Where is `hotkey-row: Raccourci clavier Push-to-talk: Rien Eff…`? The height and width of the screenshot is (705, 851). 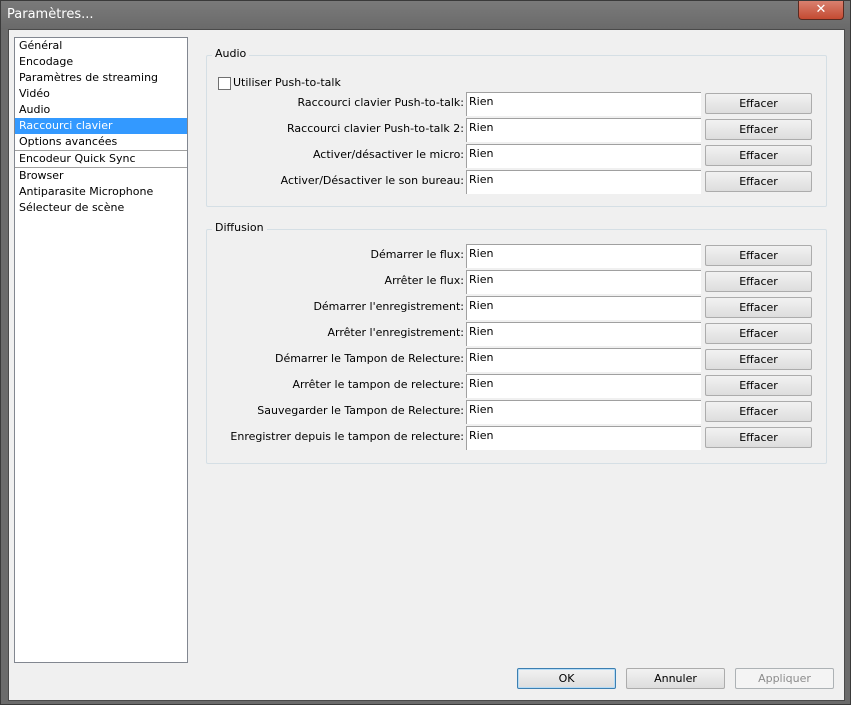
hotkey-row: Raccourci clavier Push-to-talk: Rien Eff… is located at coordinates (516, 104).